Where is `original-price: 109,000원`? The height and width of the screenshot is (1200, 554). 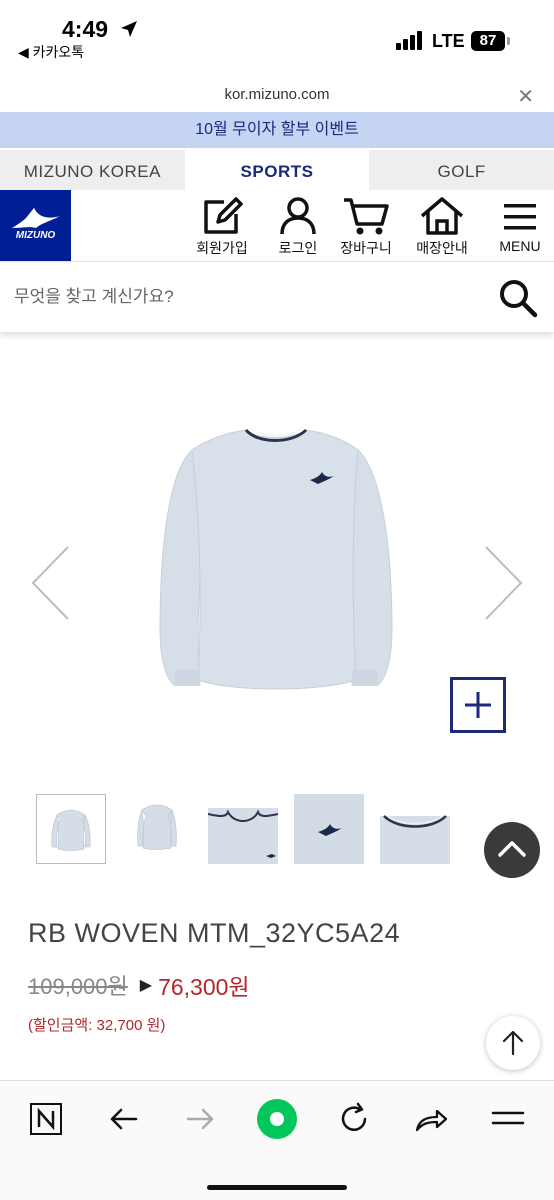 original-price: 109,000원 is located at coordinates (78, 986).